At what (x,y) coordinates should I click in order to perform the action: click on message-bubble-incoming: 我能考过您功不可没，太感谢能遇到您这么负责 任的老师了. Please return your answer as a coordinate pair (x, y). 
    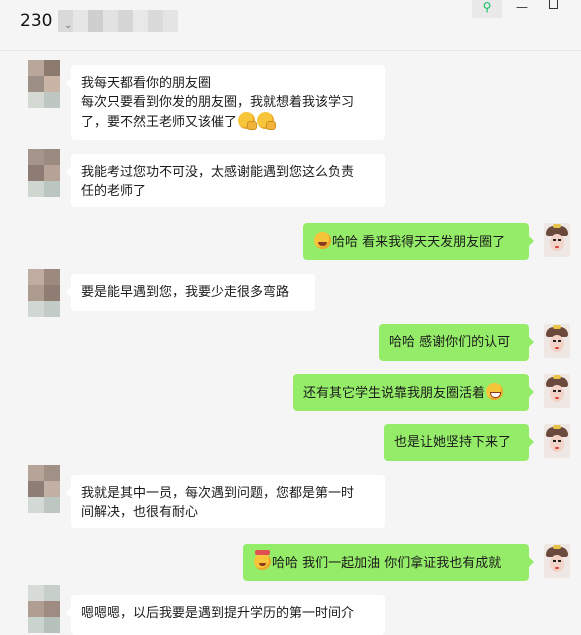
    Looking at the image, I should click on (225, 180).